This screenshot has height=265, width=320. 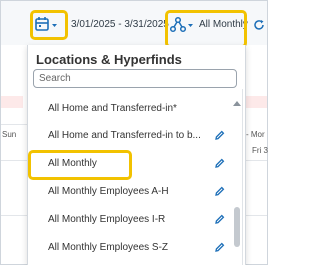 I want to click on dropdown-title: Locations & Hyperfinds, so click(x=109, y=59).